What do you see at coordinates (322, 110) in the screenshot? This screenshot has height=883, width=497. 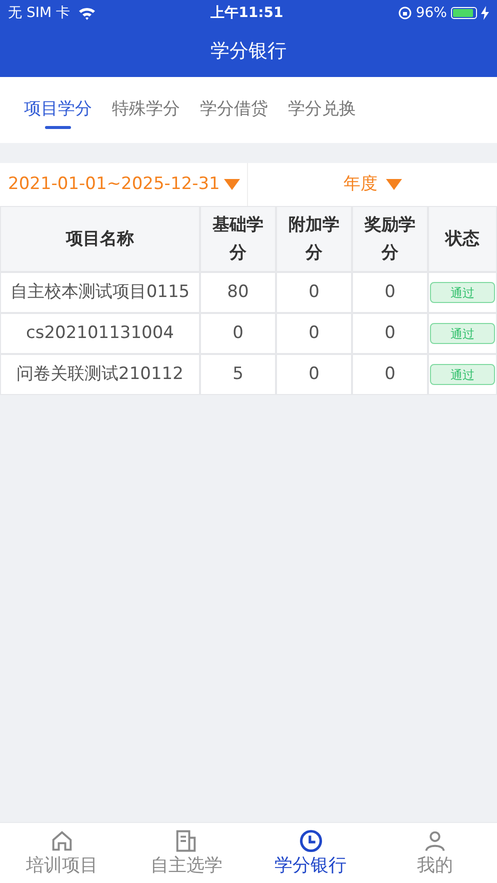 I see `tab: 学分兑换` at bounding box center [322, 110].